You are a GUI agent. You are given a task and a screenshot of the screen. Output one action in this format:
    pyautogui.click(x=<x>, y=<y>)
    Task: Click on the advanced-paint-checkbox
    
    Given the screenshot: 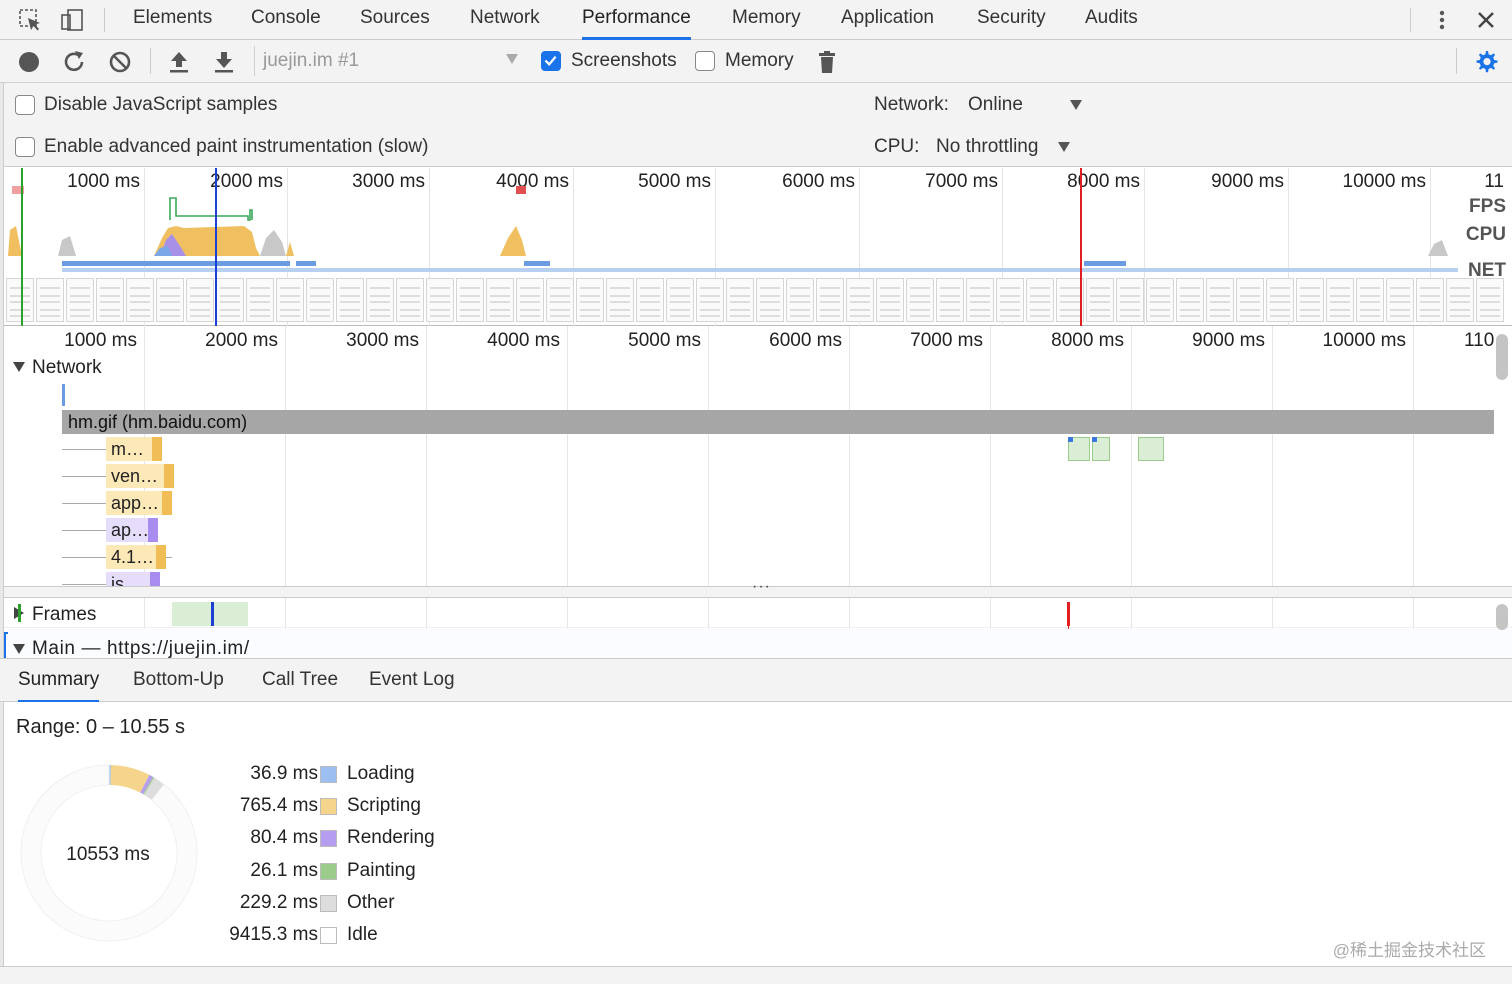 What is the action you would take?
    pyautogui.click(x=25, y=147)
    